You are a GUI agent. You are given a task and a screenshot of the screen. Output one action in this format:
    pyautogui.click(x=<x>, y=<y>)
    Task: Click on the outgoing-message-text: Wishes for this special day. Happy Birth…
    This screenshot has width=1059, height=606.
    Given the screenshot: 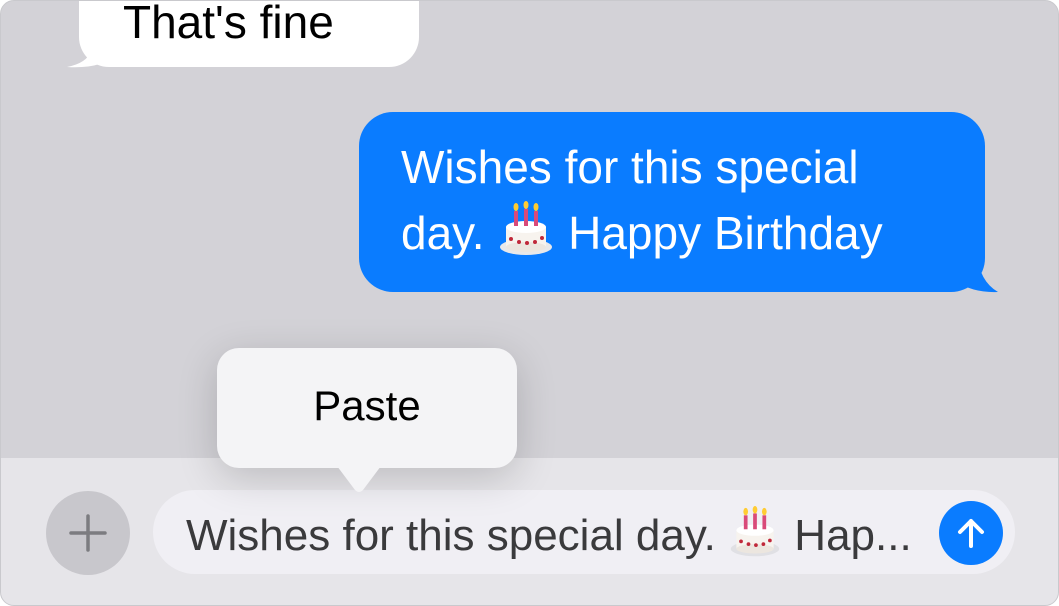 What is the action you would take?
    pyautogui.click(x=681, y=205)
    